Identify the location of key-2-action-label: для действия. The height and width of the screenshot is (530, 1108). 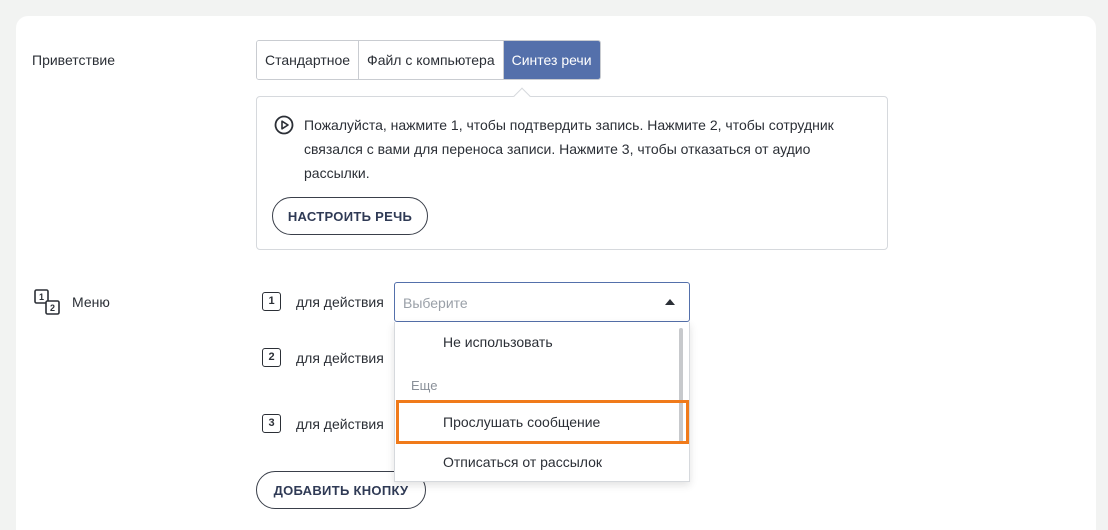
(340, 358).